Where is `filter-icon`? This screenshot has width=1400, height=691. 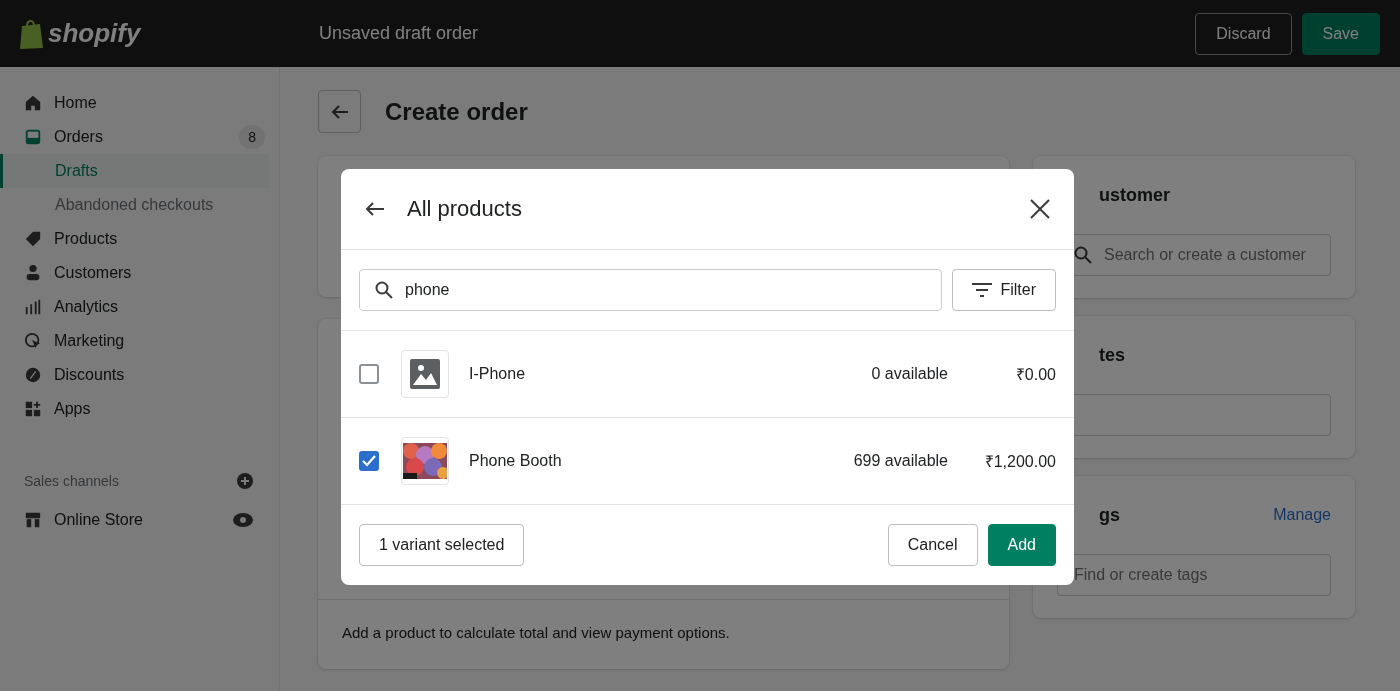 filter-icon is located at coordinates (982, 290).